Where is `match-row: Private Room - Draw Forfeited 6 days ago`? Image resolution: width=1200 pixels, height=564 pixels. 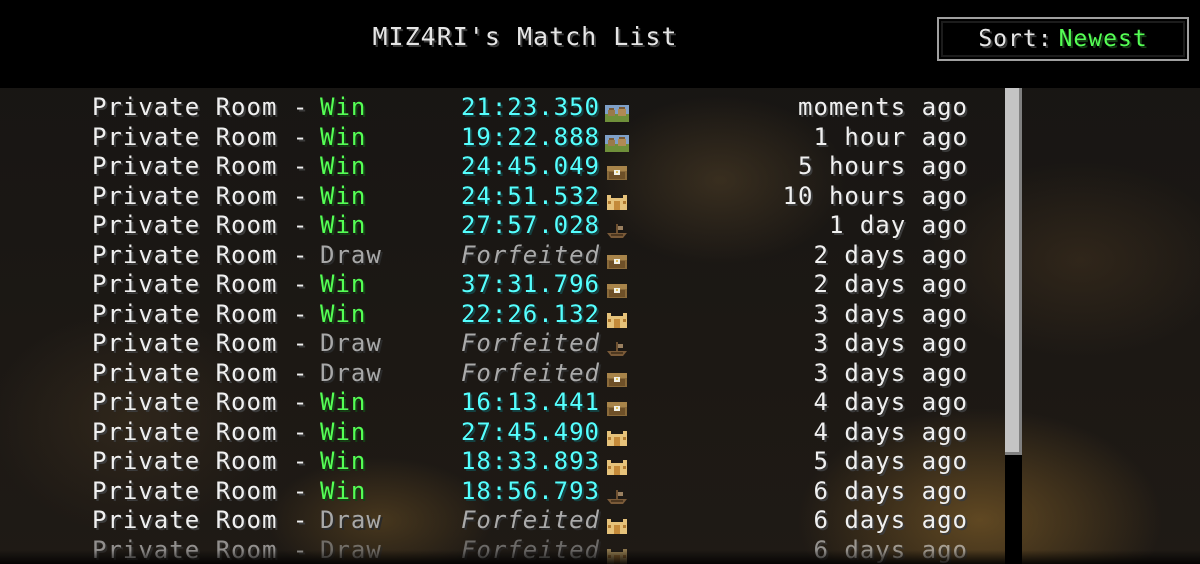 match-row: Private Room - Draw Forfeited 6 days ago is located at coordinates (502, 521).